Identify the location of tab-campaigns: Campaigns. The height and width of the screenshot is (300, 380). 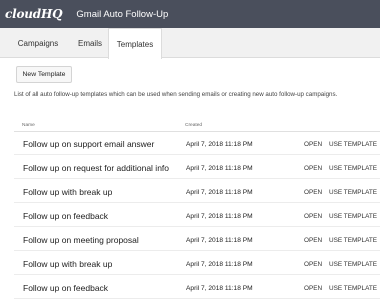
(38, 43).